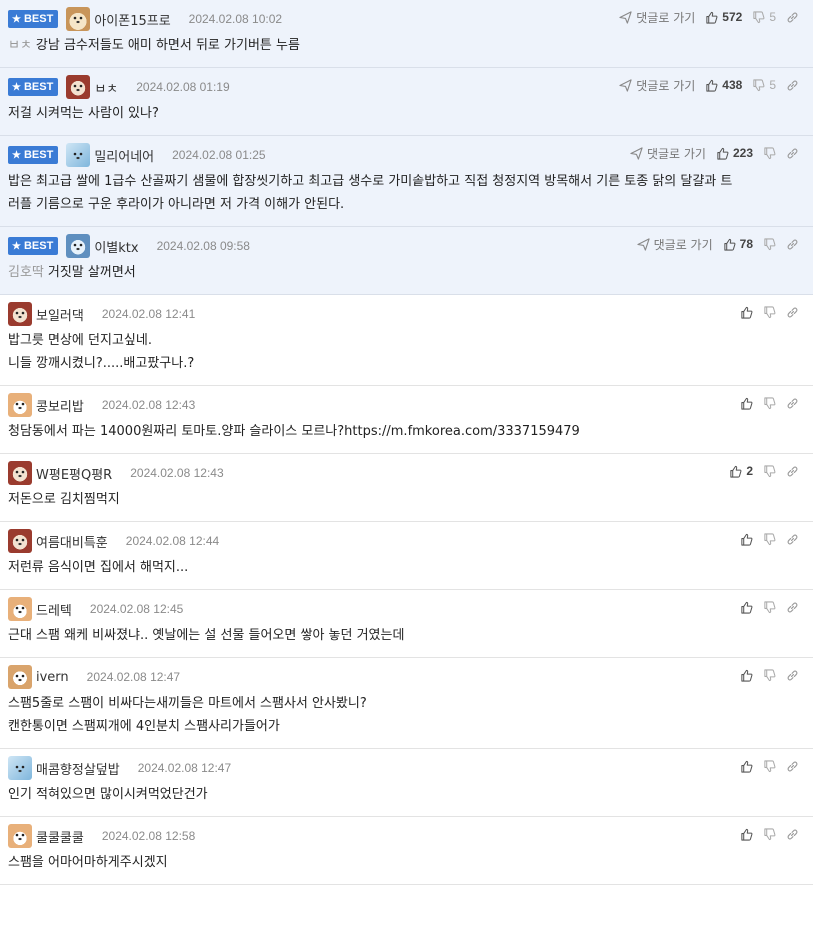 This screenshot has height=937, width=813. What do you see at coordinates (742, 153) in the screenshot?
I see `upvote-count: 223` at bounding box center [742, 153].